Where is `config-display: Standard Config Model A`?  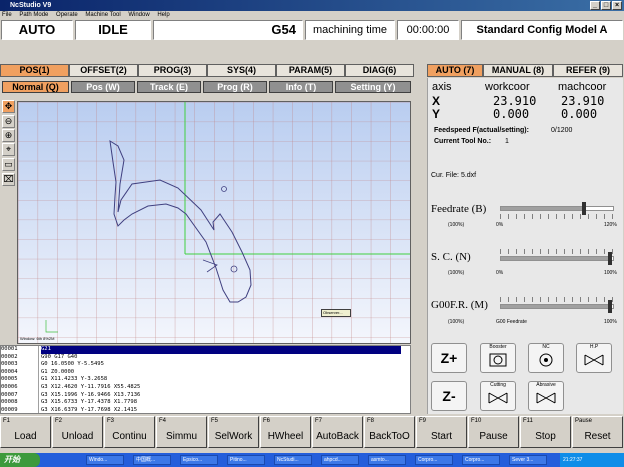
config-display: Standard Config Model A is located at coordinates (542, 30).